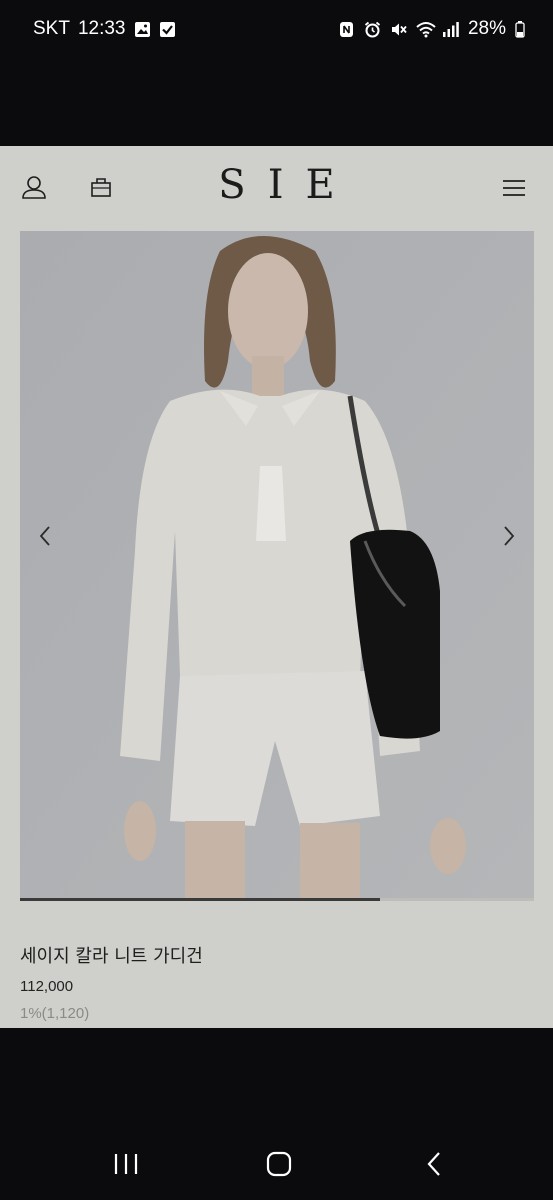 Image resolution: width=553 pixels, height=1200 pixels. Describe the element at coordinates (142, 29) in the screenshot. I see `gallery-icon` at that location.